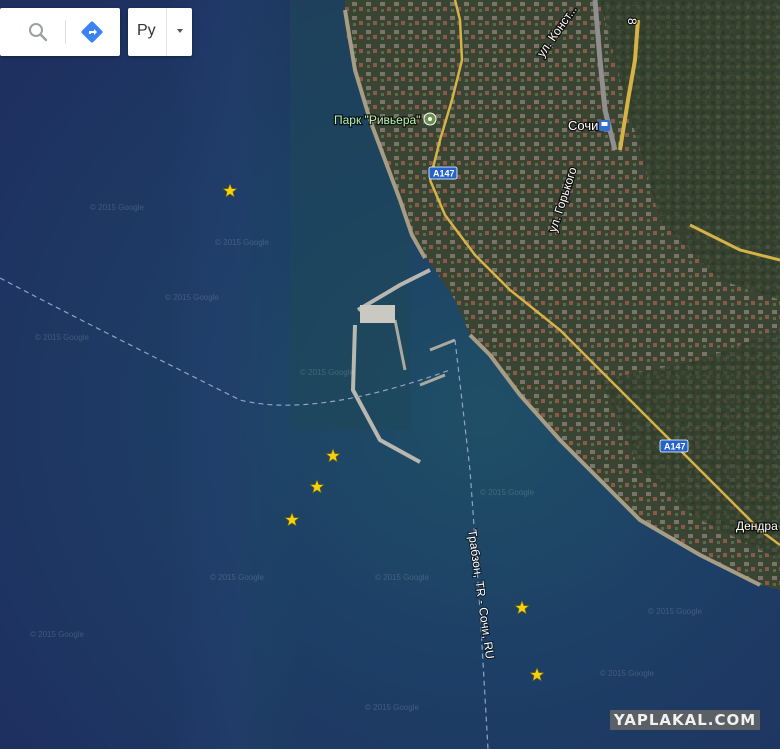 The height and width of the screenshot is (749, 780). Describe the element at coordinates (685, 720) in the screenshot. I see `site-watermark: YAPLAKAL.COM` at that location.